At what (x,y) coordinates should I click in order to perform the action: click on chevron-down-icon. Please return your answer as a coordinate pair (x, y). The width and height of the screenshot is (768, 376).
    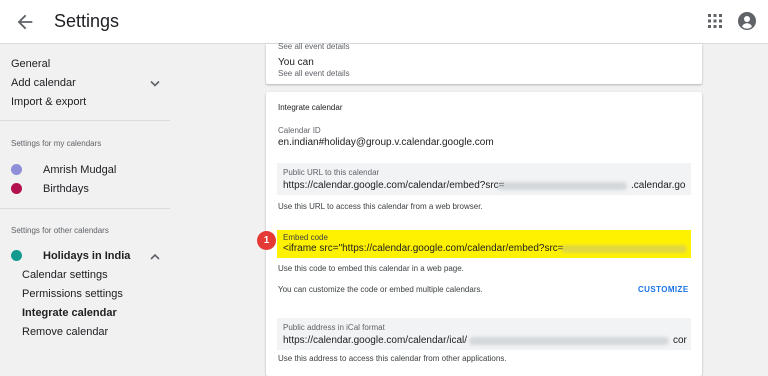
    Looking at the image, I should click on (155, 84).